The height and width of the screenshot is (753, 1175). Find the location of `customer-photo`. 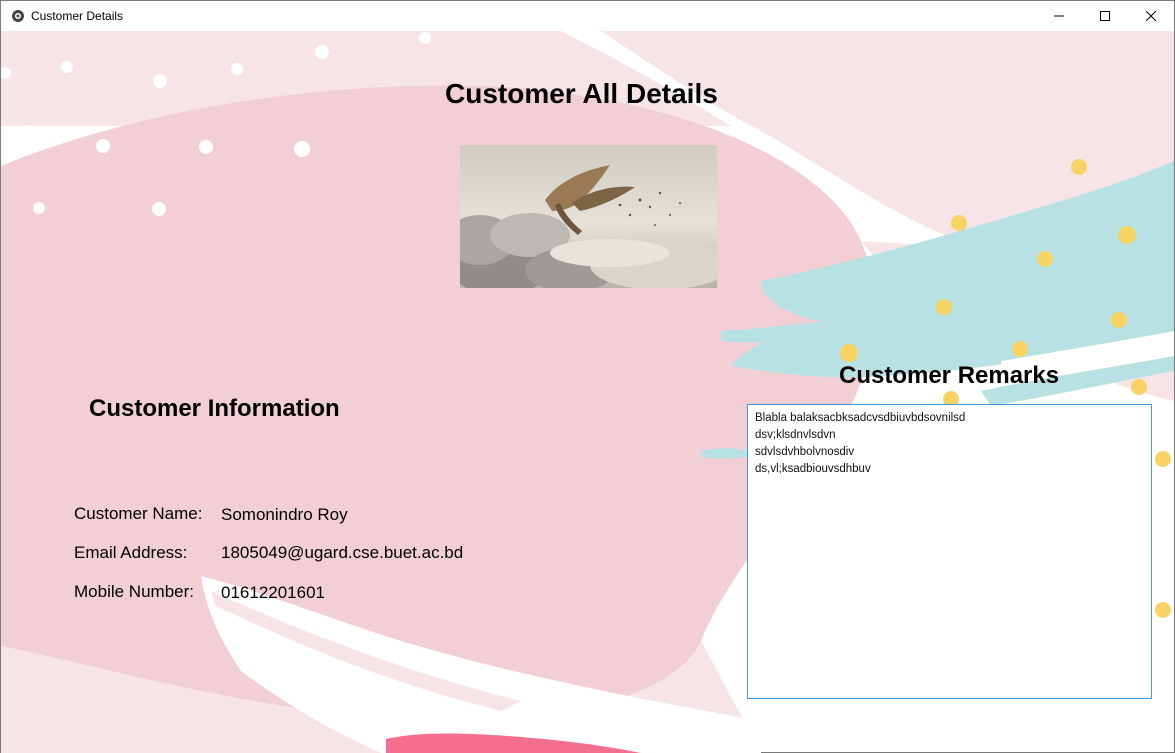

customer-photo is located at coordinates (587, 220).